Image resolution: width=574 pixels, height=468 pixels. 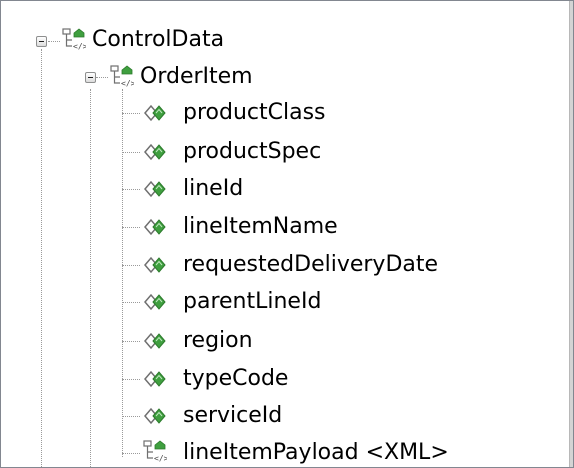 I want to click on node-label: productClass, so click(x=254, y=112).